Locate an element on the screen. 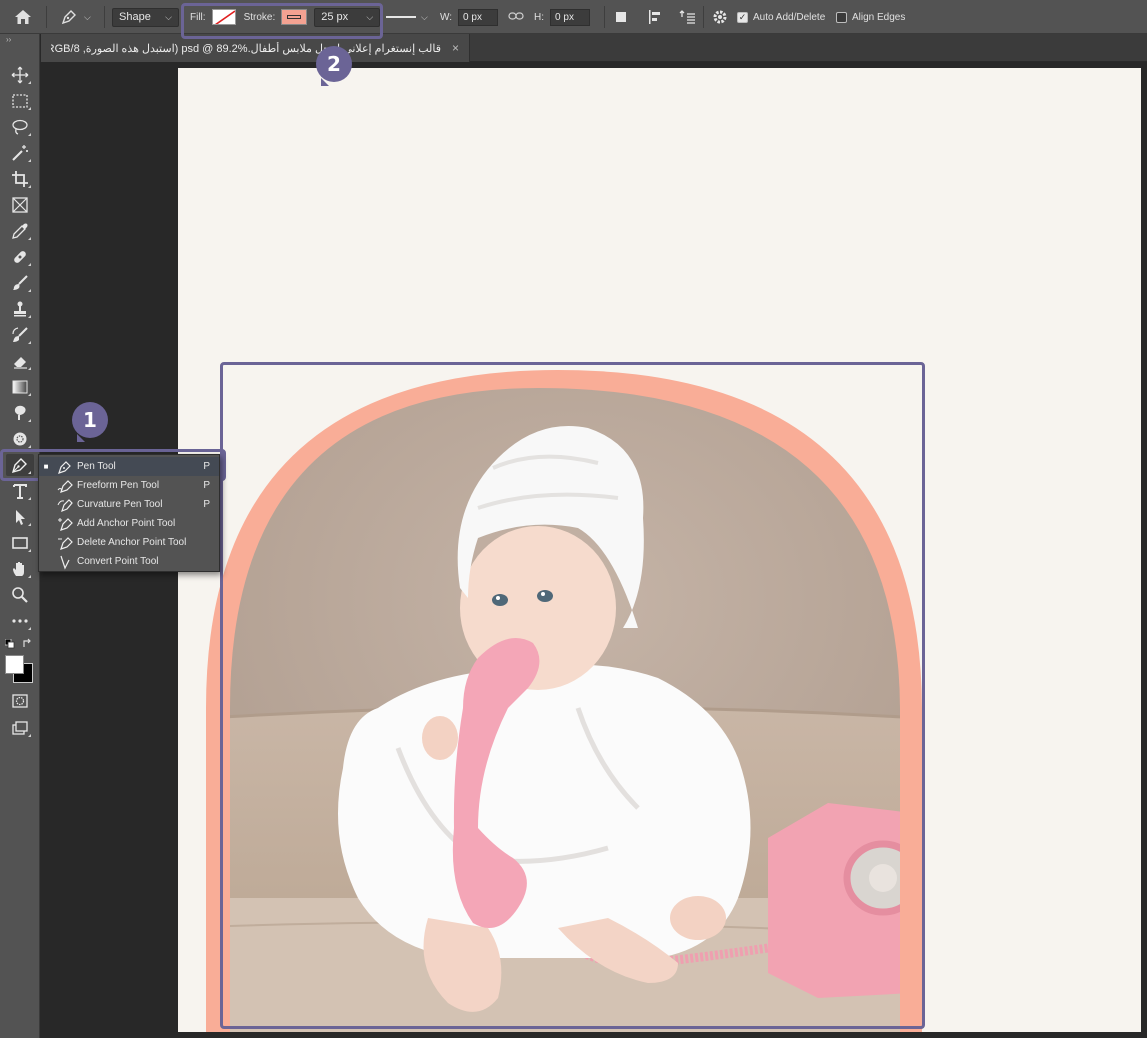  history-brush-tool-icon is located at coordinates (20, 335).